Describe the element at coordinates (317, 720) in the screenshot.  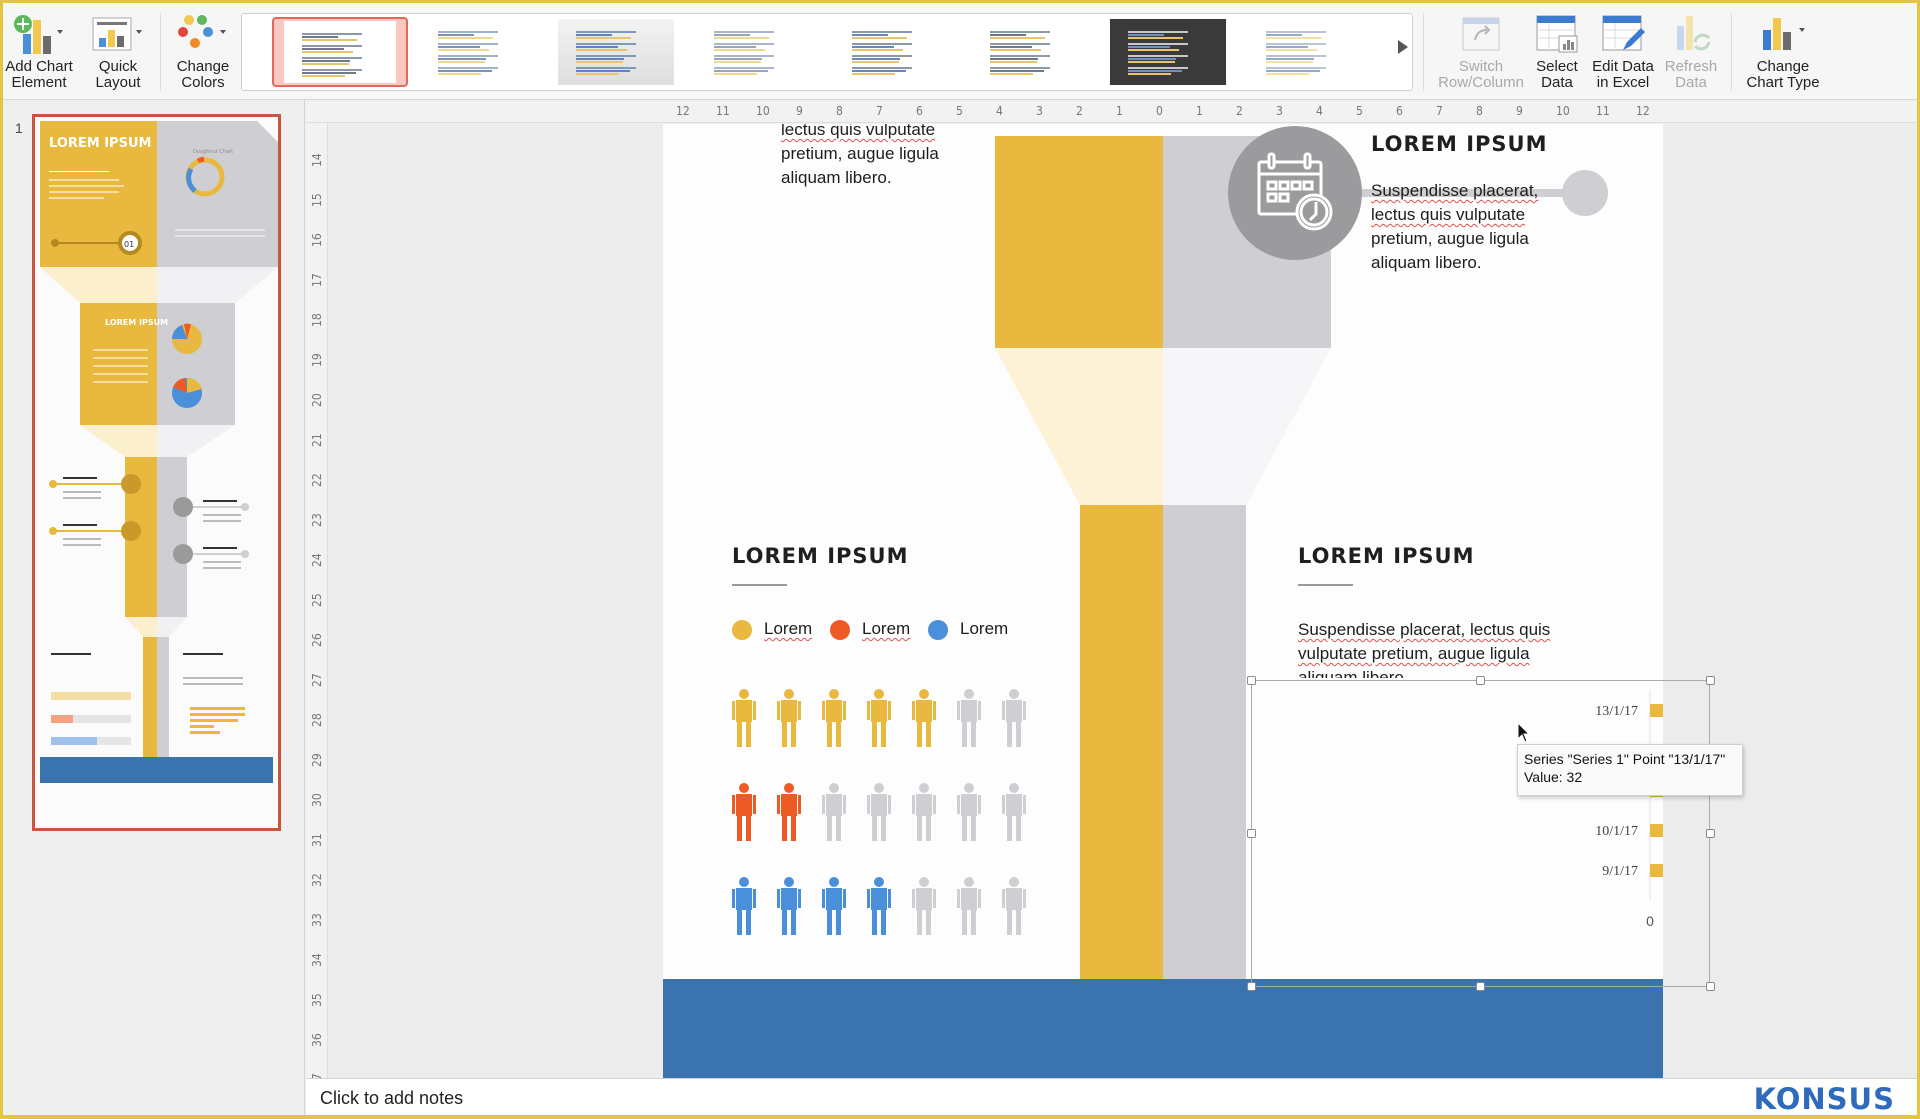
I see `ruler-tick-label: 28` at that location.